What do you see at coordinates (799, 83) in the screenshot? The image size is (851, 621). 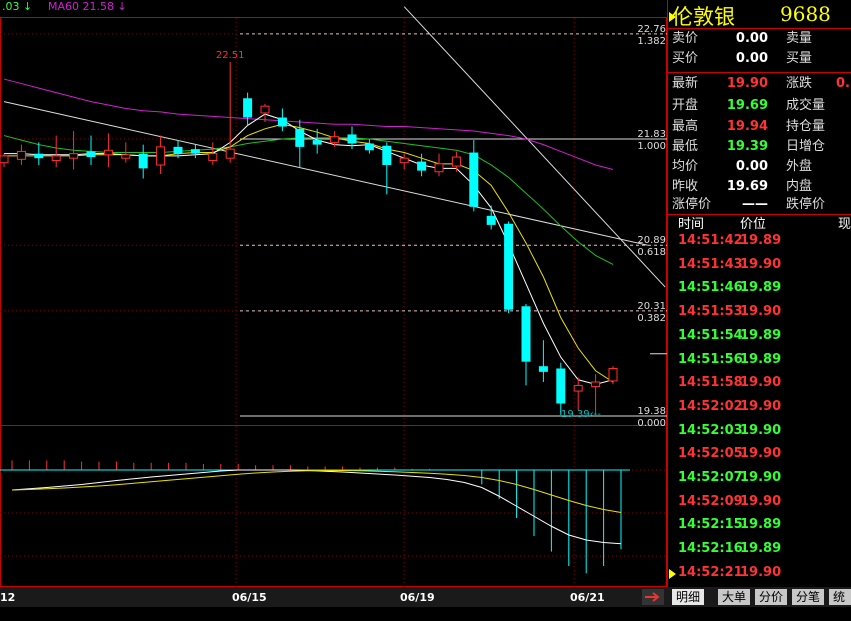 I see `quote-label-2: 涨跌` at bounding box center [799, 83].